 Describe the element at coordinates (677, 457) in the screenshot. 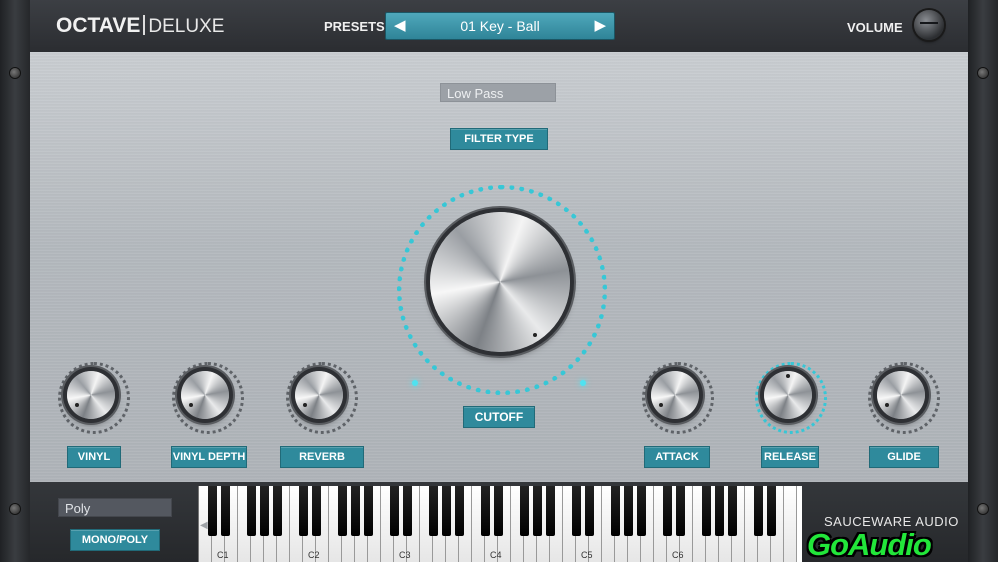

I see `attack-label: ATTACK` at that location.